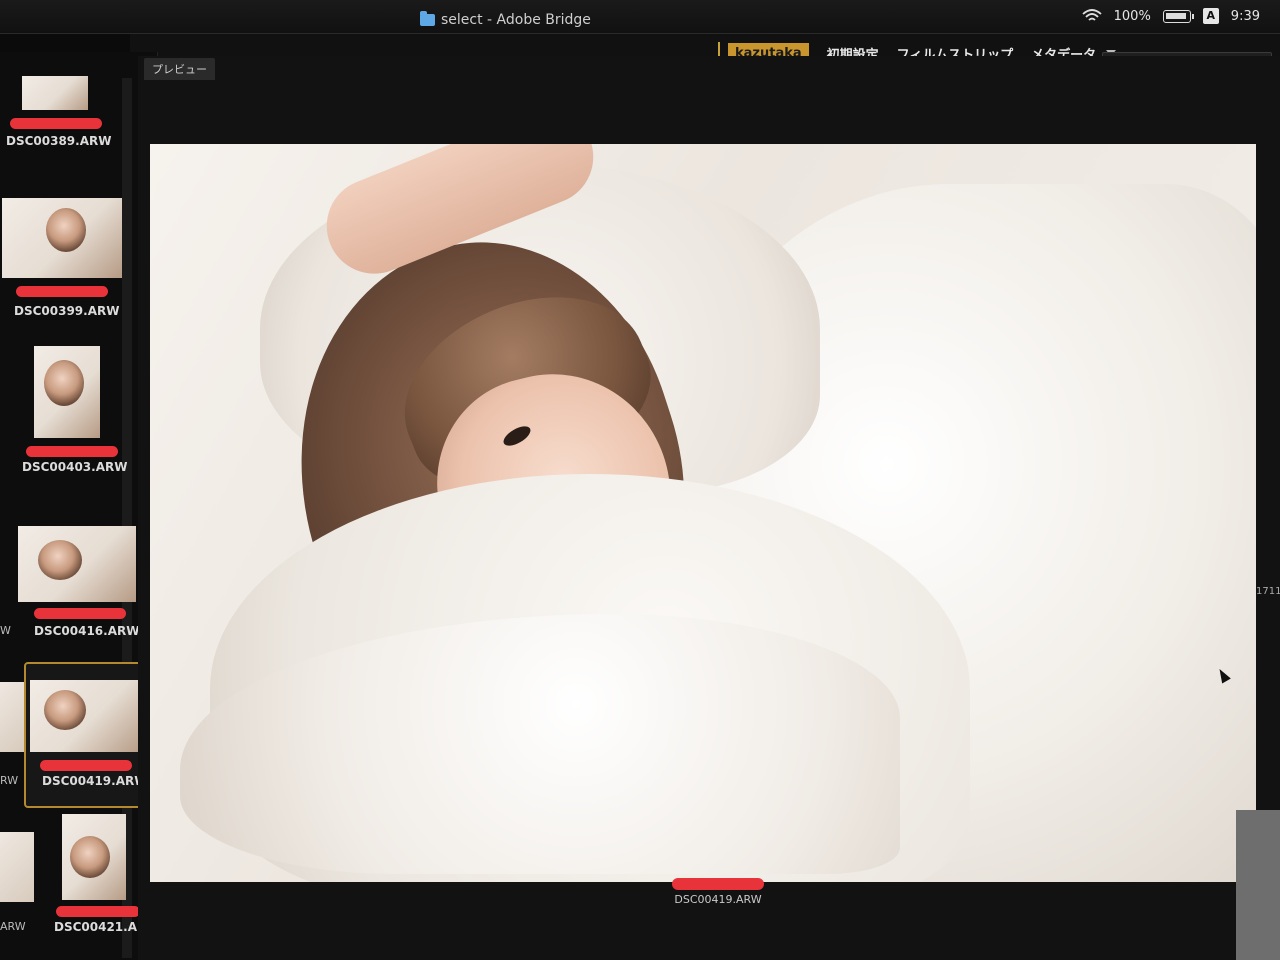 The width and height of the screenshot is (1280, 960). What do you see at coordinates (67, 311) in the screenshot?
I see `filename: DSC00399.ARW` at bounding box center [67, 311].